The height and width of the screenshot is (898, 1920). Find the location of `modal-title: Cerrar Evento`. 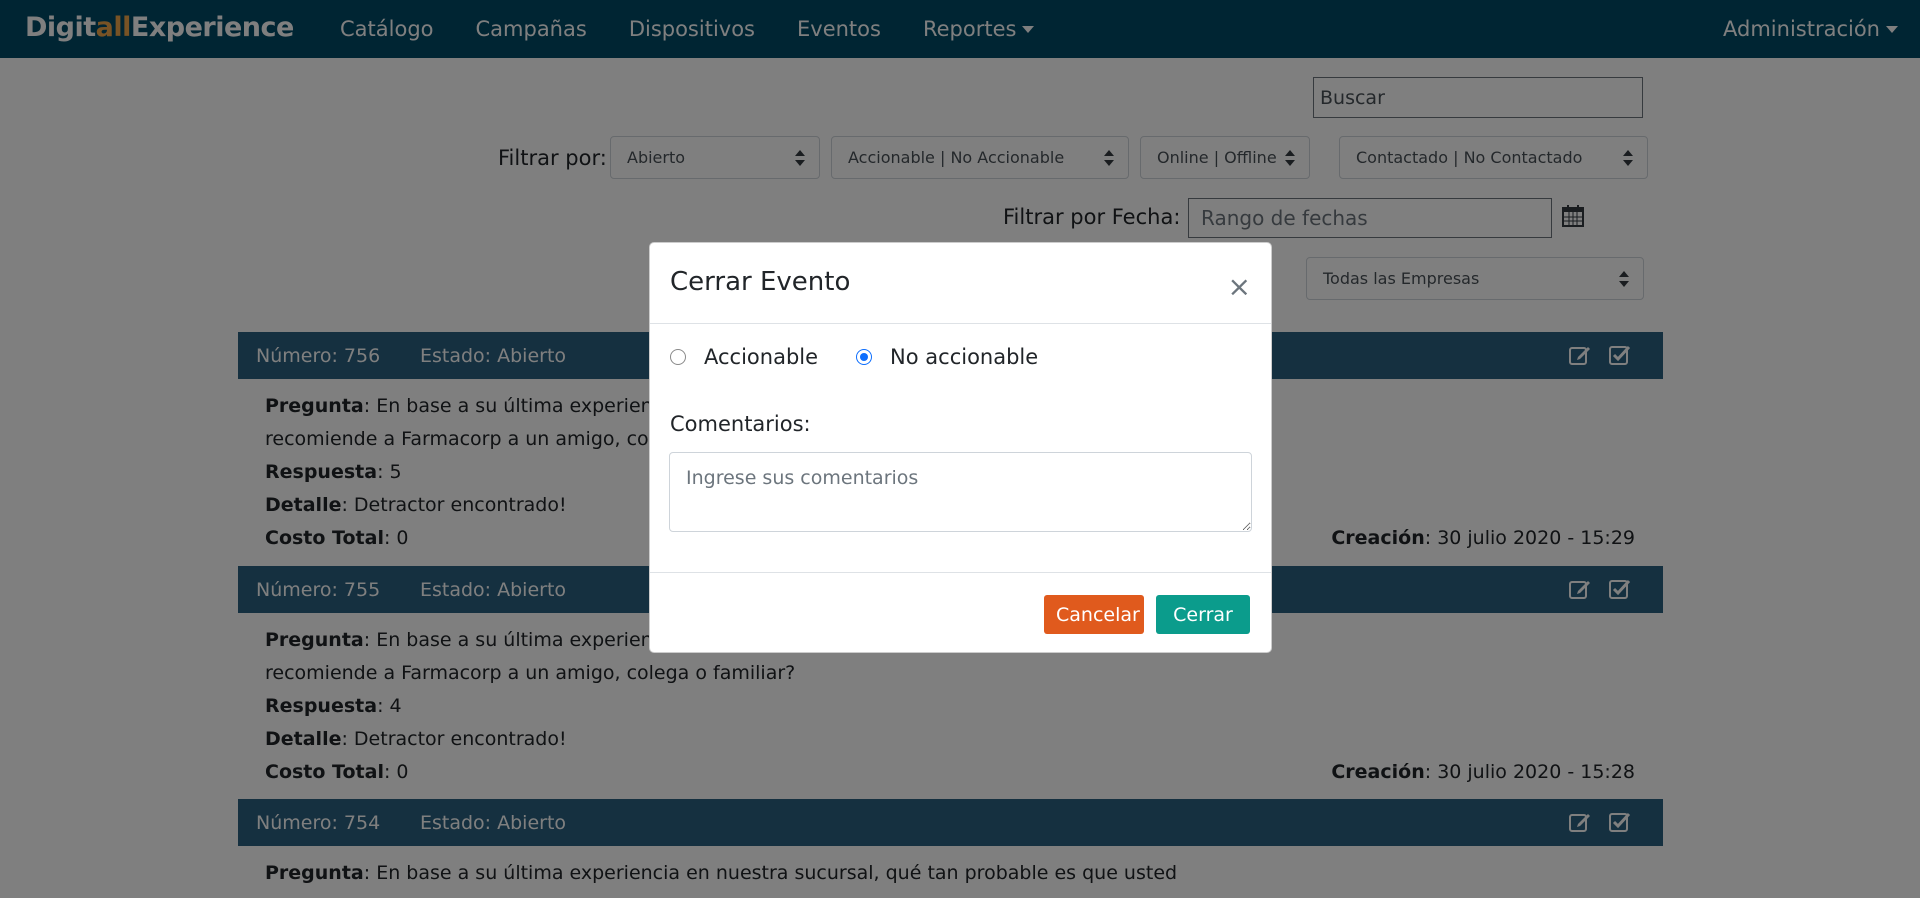

modal-title: Cerrar Evento is located at coordinates (760, 282).